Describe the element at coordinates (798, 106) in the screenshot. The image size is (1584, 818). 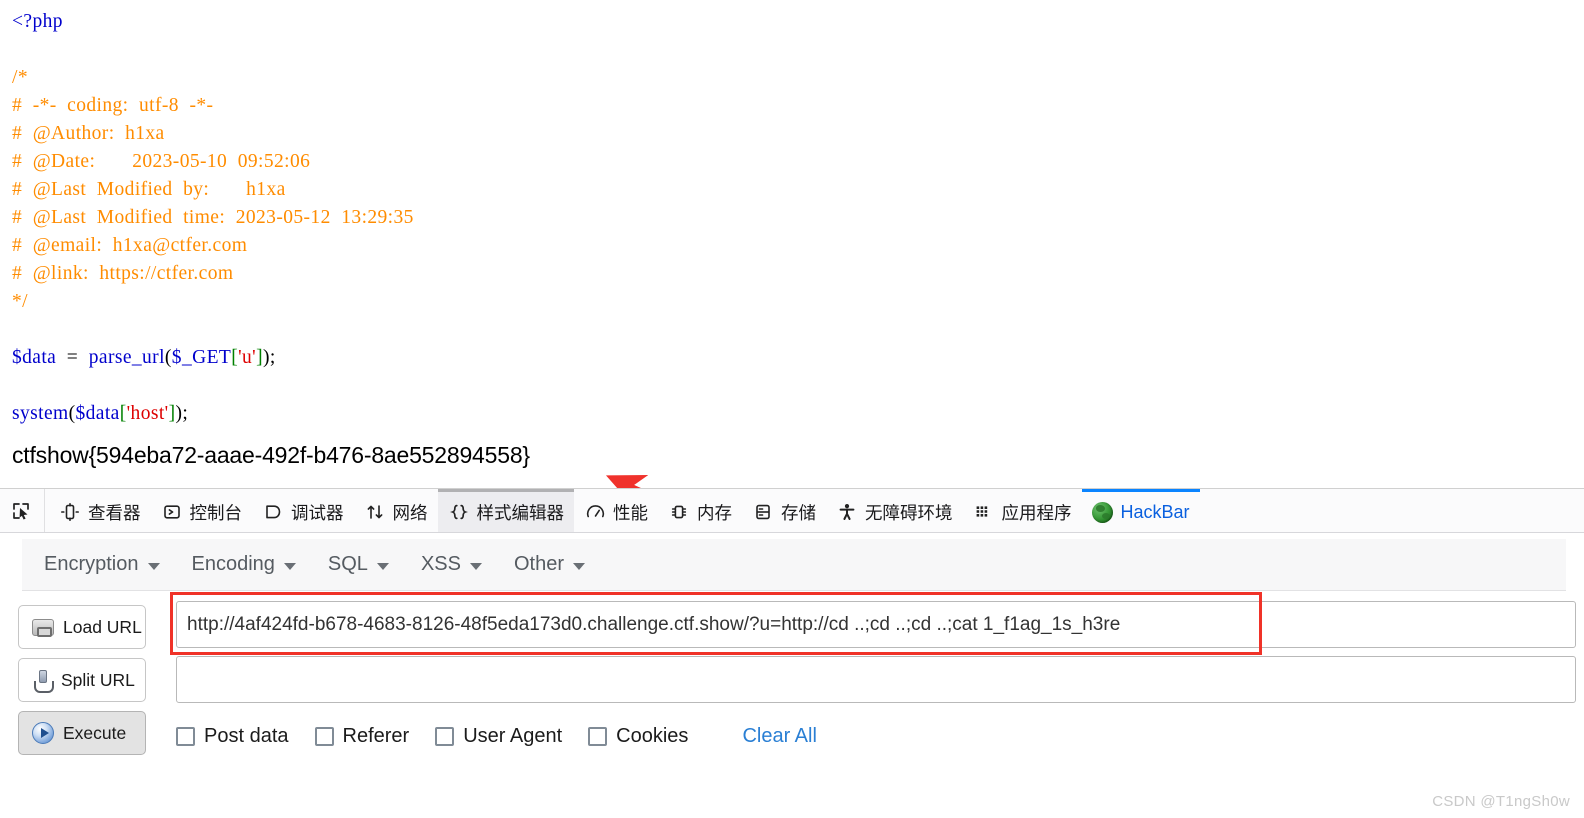
I see `code-line: # -*- coding: utf-8 -*-` at that location.